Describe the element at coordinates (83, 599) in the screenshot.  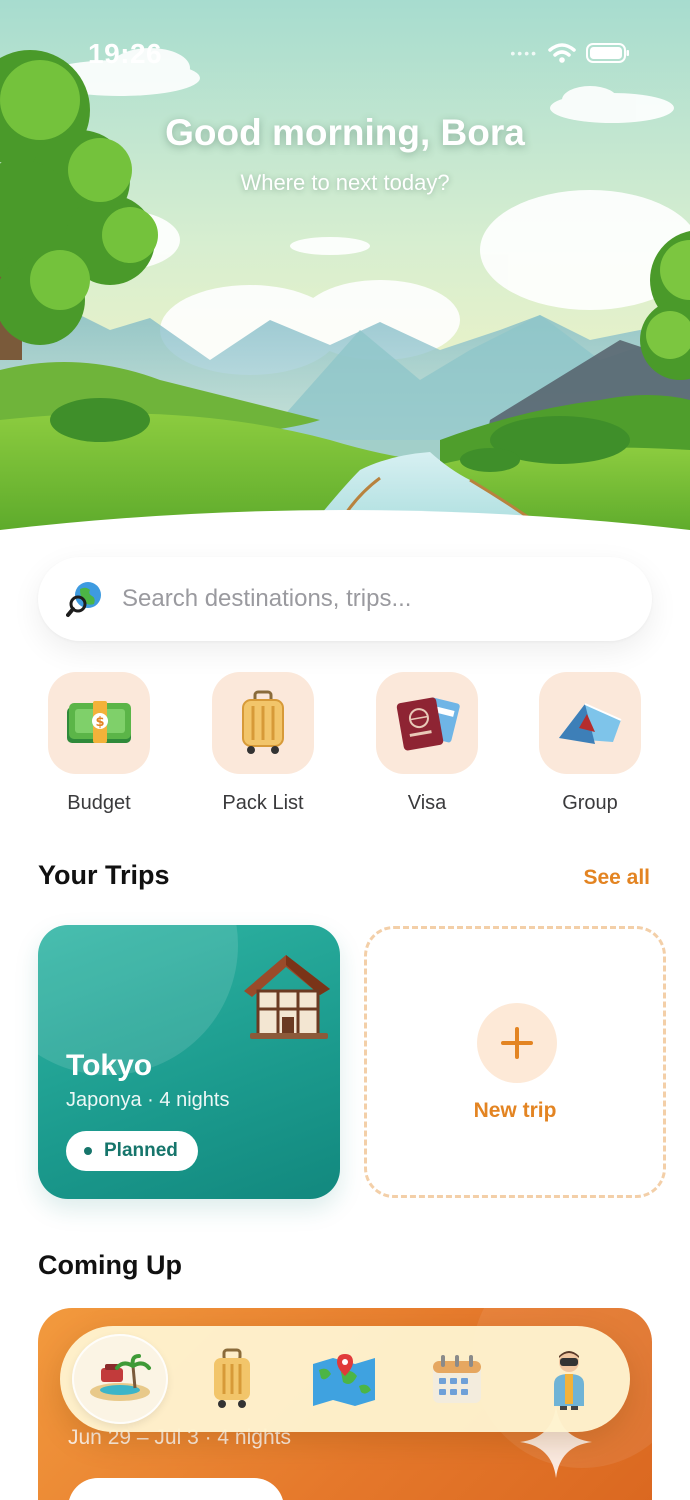
I see `globe-search-icon` at that location.